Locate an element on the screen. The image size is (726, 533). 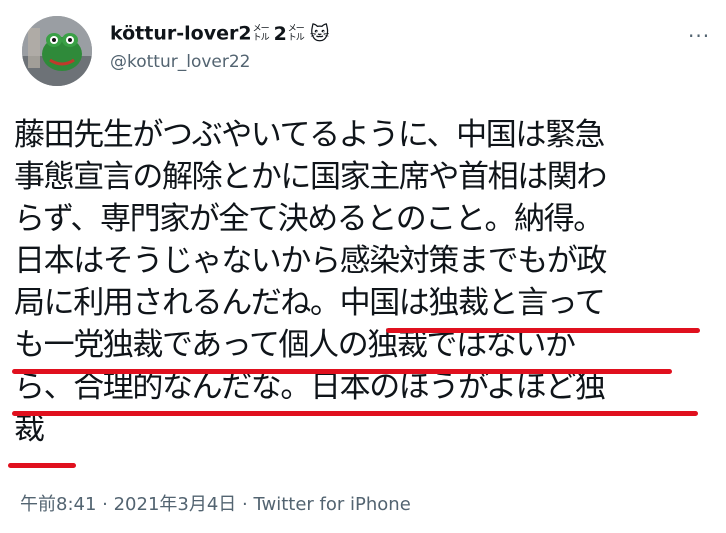
display-name: köttur-lover2メー トル 2メー トル 🐱 is located at coordinates (220, 33).